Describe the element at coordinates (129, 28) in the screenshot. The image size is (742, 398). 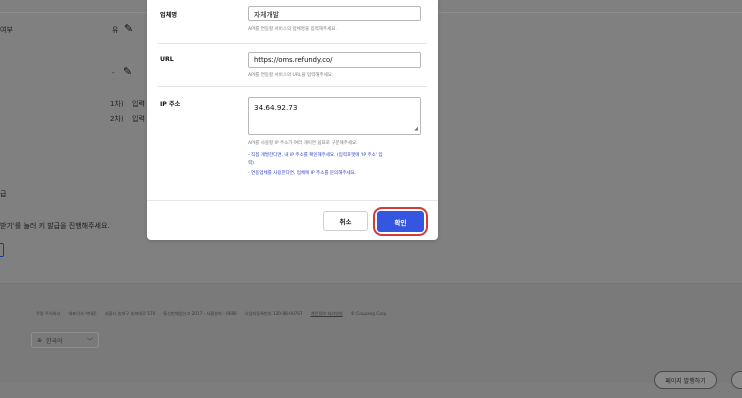
I see `pencil-icon: ✎` at that location.